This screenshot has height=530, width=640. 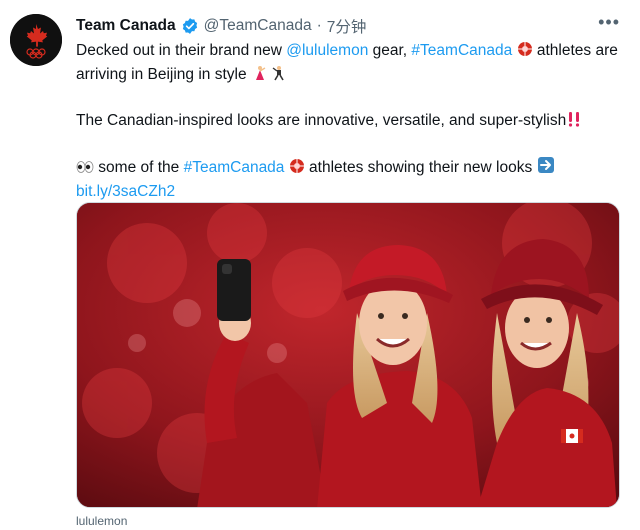 What do you see at coordinates (546, 168) in the screenshot?
I see `right-arrow-emoji-icon` at bounding box center [546, 168].